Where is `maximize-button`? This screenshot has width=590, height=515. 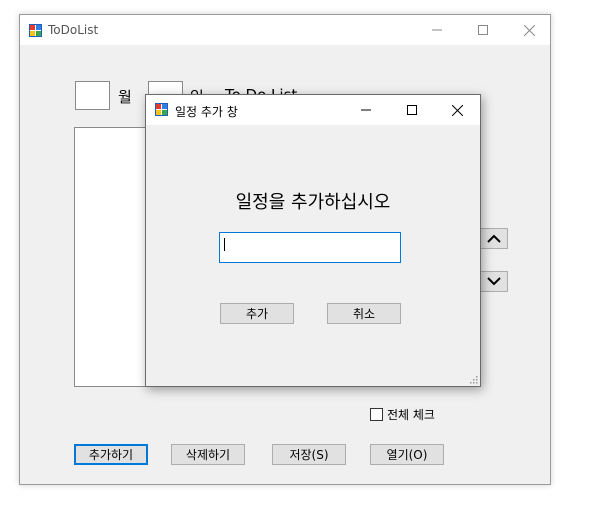
maximize-button is located at coordinates (483, 30).